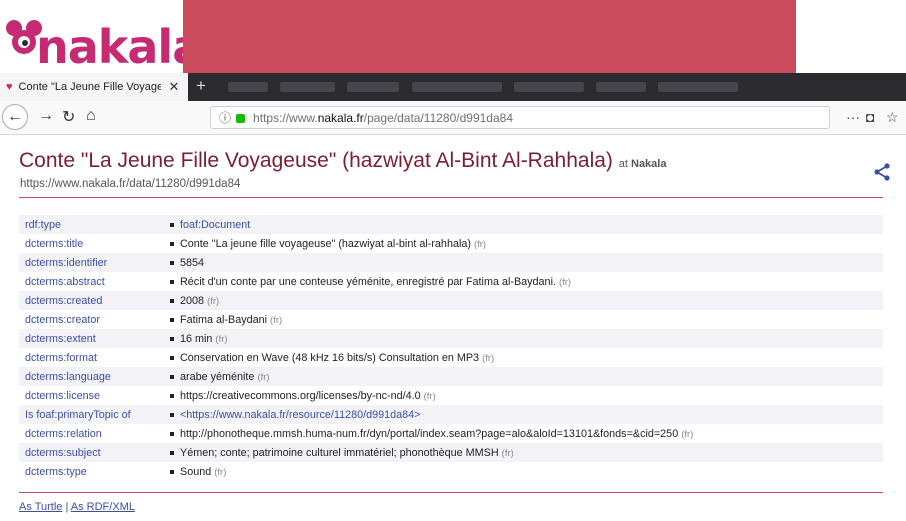 This screenshot has height=521, width=906. I want to click on table-row: dcterms:creator Fatima al-Baydani (fr), so click(451, 319).